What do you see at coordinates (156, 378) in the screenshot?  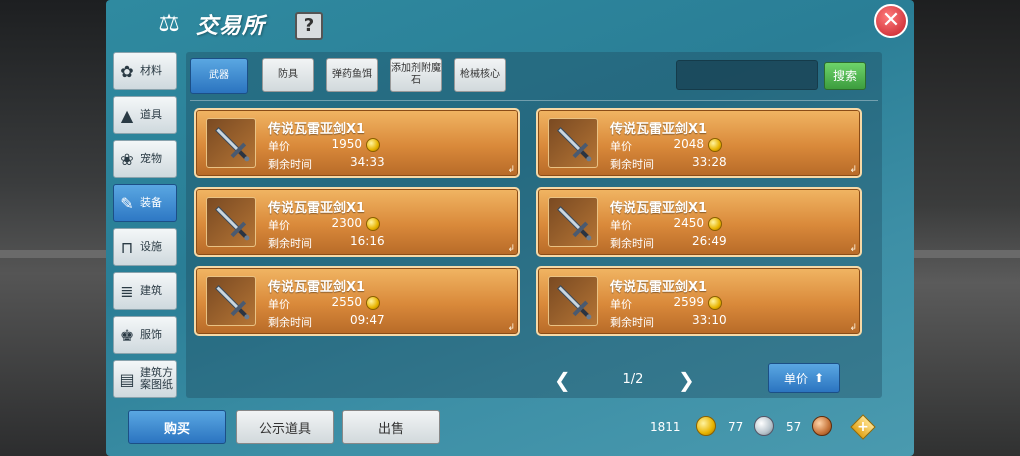 I see `sidebar-item-label: 建筑方案图纸` at bounding box center [156, 378].